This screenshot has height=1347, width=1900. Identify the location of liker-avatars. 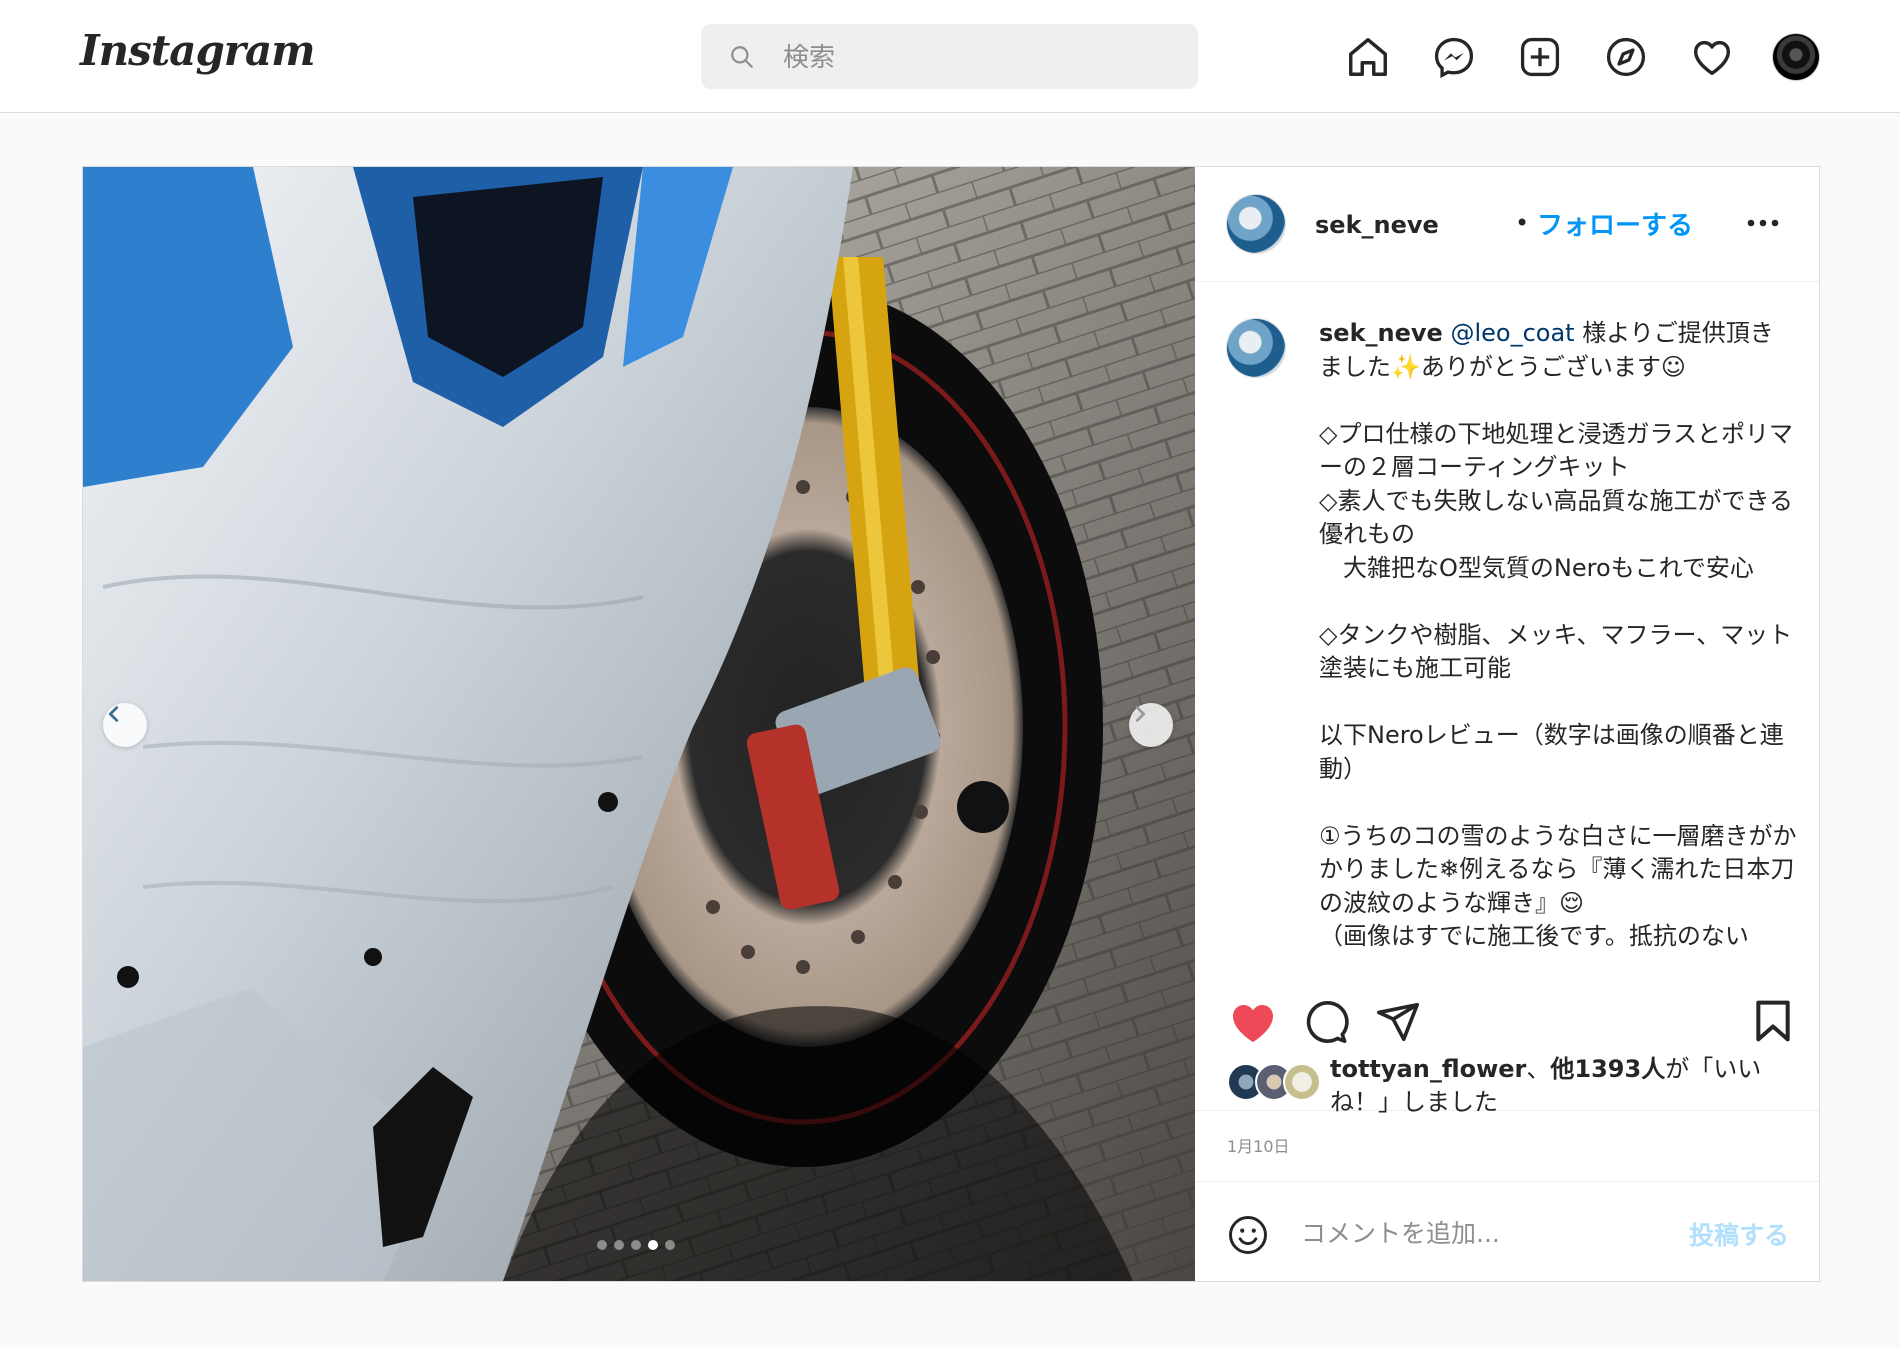
(1279, 1082).